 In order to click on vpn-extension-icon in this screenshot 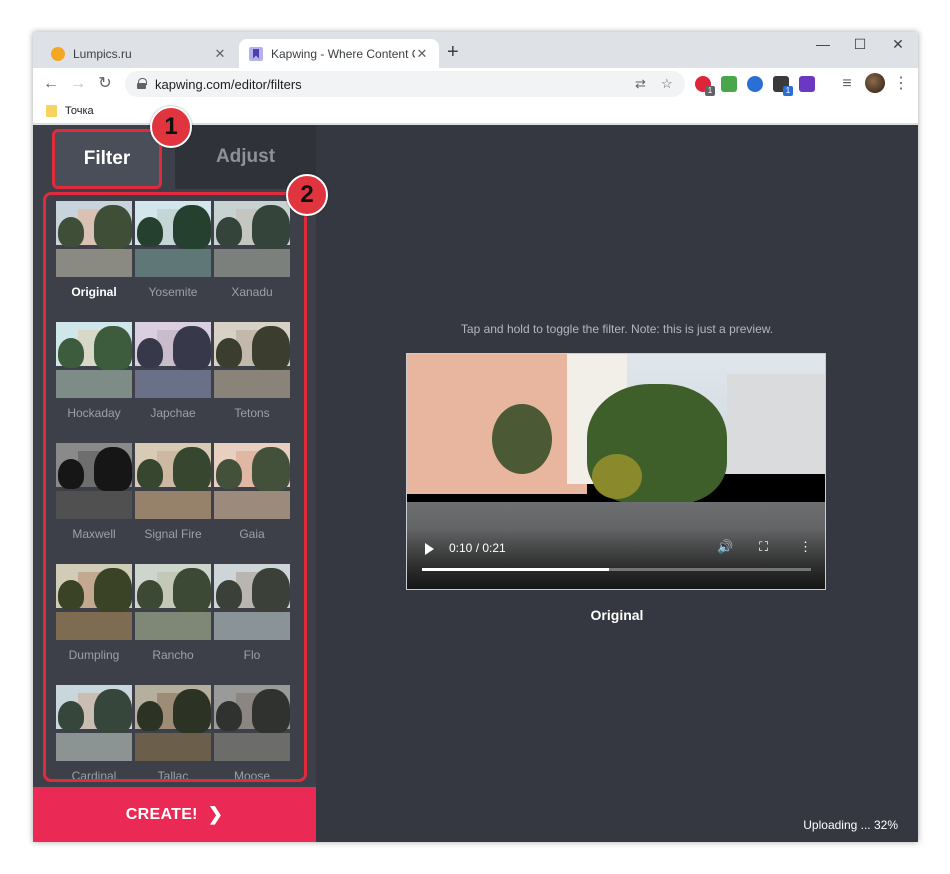, I will do `click(755, 84)`.